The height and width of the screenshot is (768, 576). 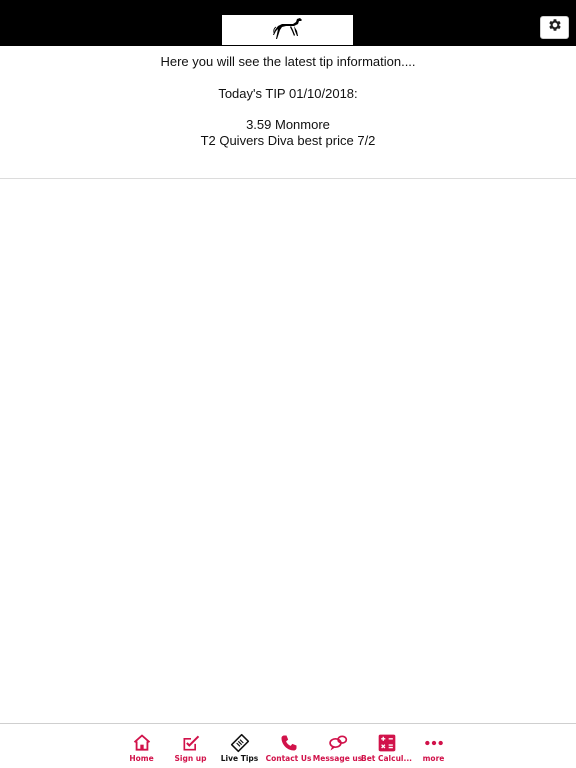 I want to click on settings-button, so click(x=554, y=27).